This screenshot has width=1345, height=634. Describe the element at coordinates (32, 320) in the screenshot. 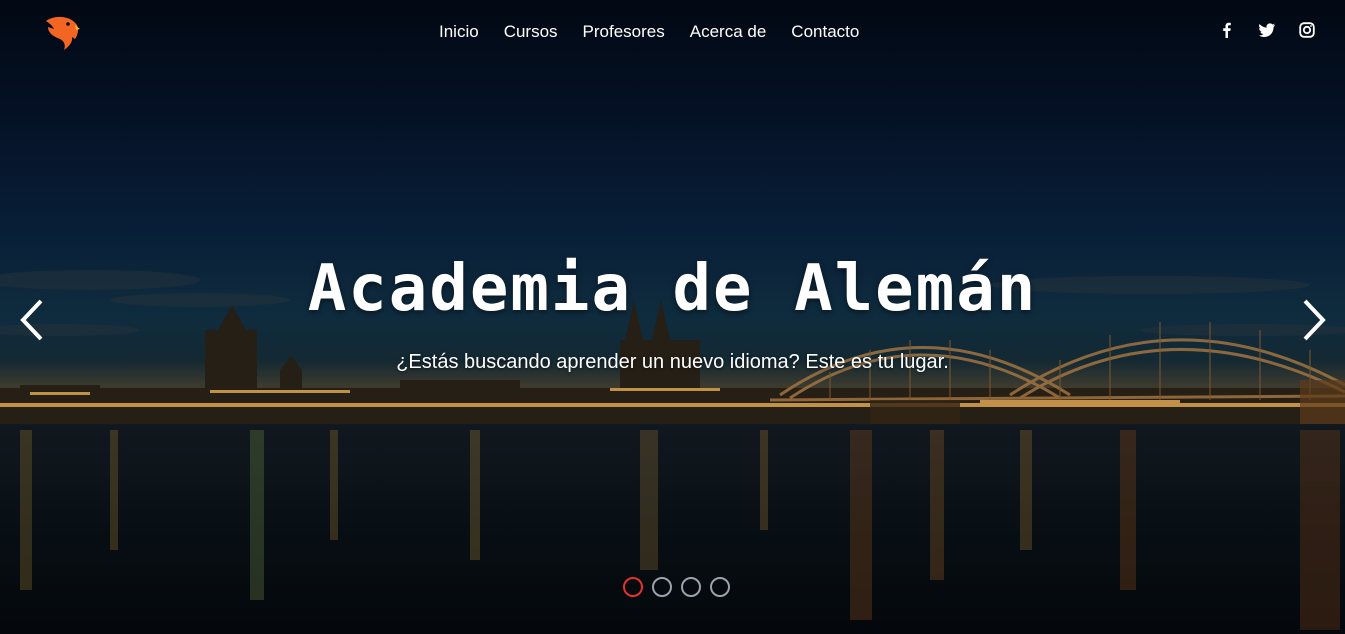

I see `chevron-left-icon` at that location.